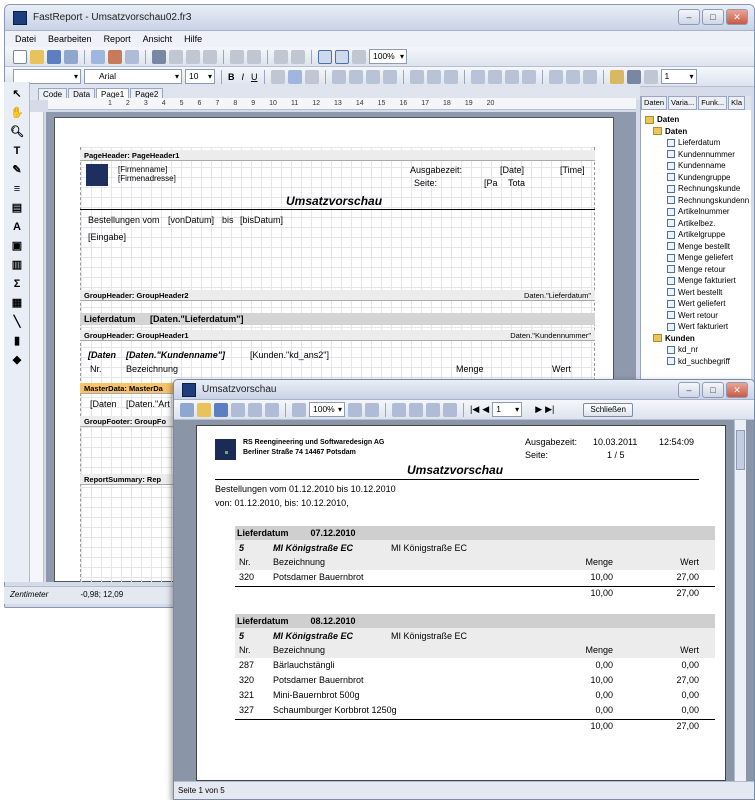 The width and height of the screenshot is (755, 800). Describe the element at coordinates (494, 76) in the screenshot. I see `frame-bottom-icon` at that location.